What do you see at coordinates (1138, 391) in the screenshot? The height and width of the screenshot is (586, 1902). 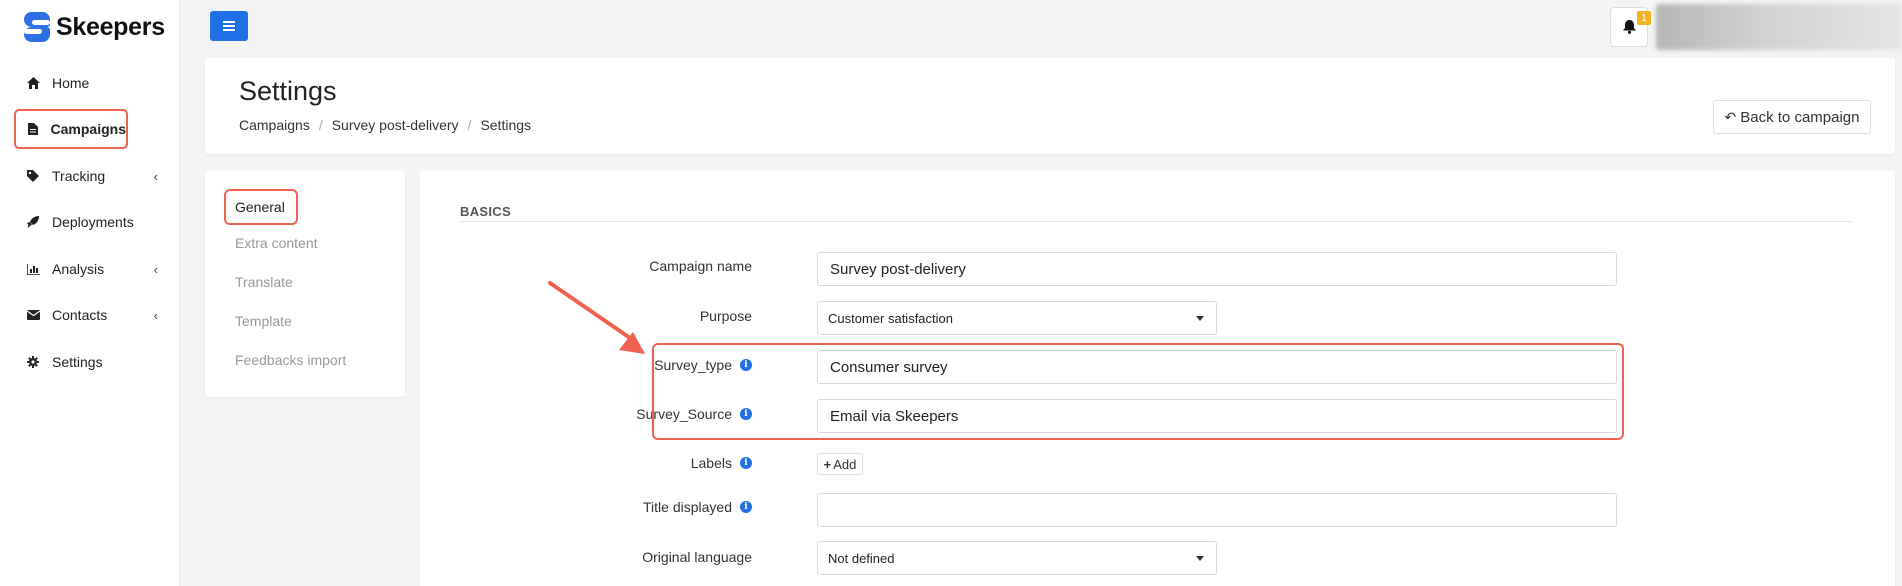 I see `highlight-box` at bounding box center [1138, 391].